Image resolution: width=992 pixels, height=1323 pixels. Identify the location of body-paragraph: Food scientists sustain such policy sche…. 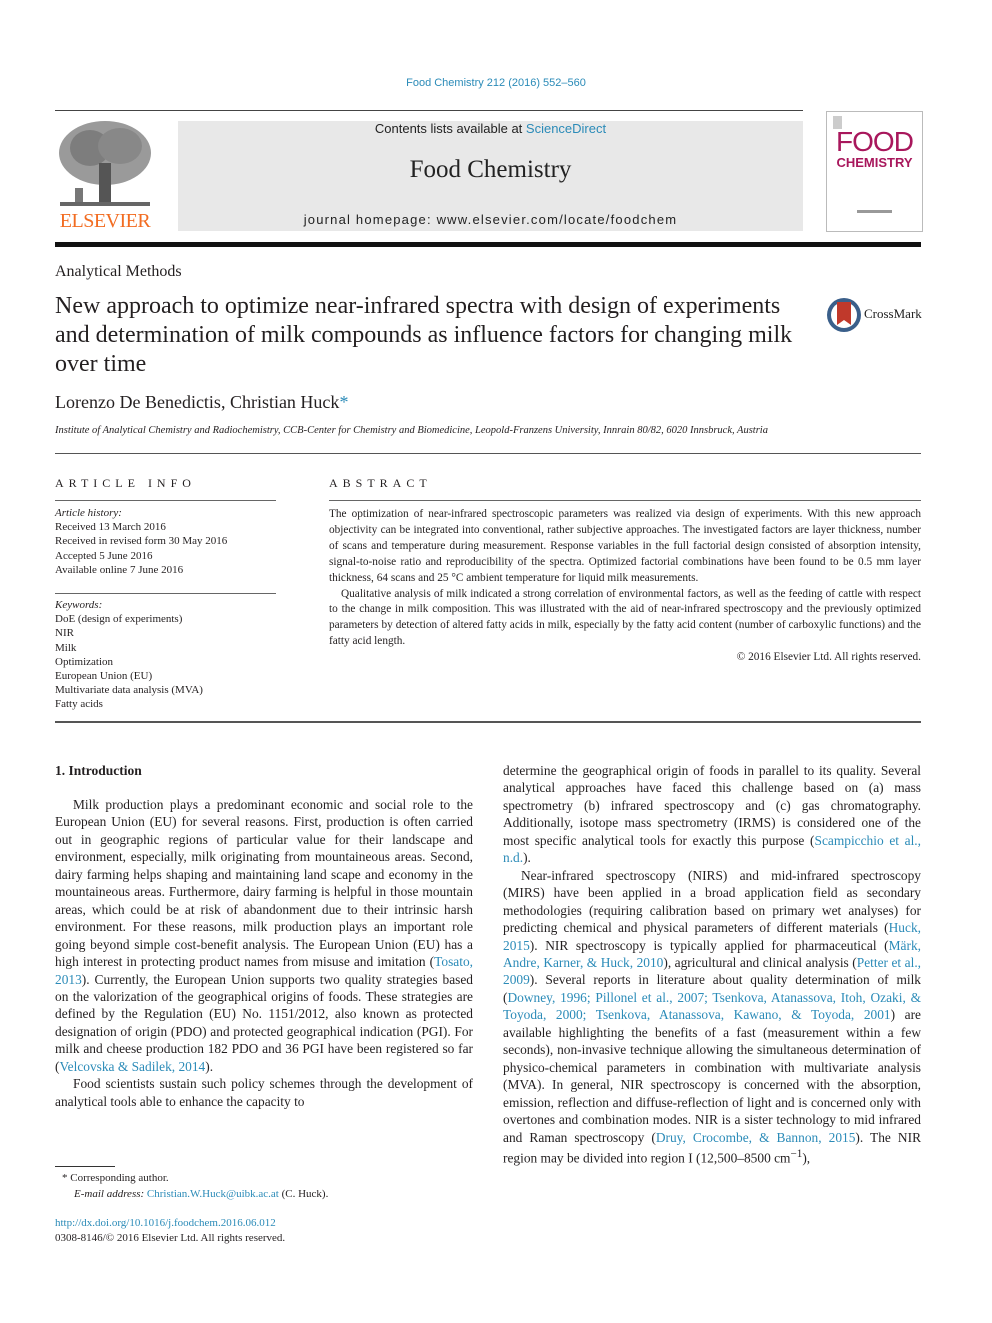
(264, 1092).